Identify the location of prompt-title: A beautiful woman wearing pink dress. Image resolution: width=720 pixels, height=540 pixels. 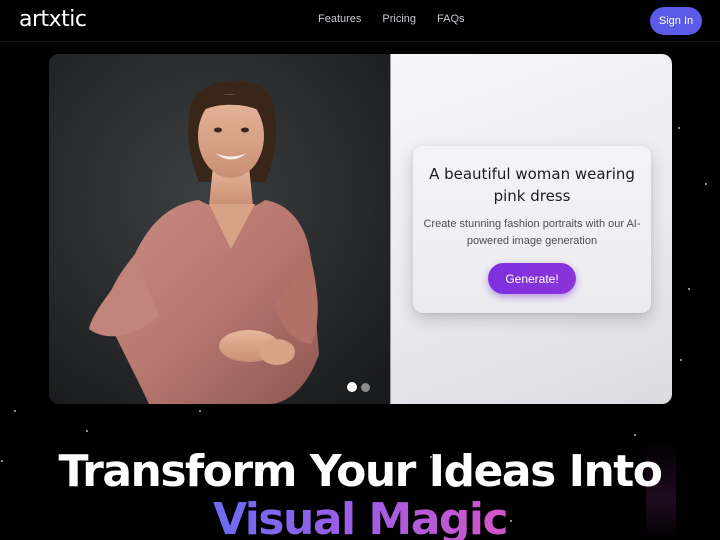
(532, 185).